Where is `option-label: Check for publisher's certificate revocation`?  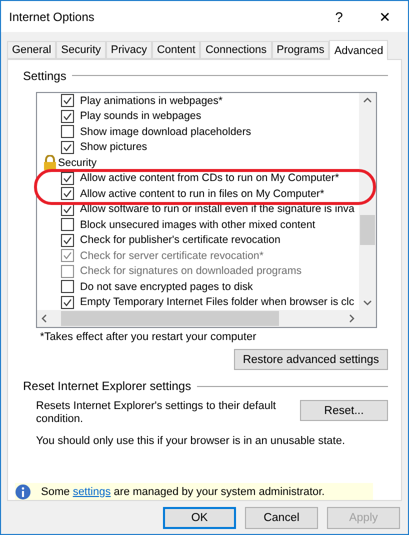 option-label: Check for publisher's certificate revocation is located at coordinates (180, 240).